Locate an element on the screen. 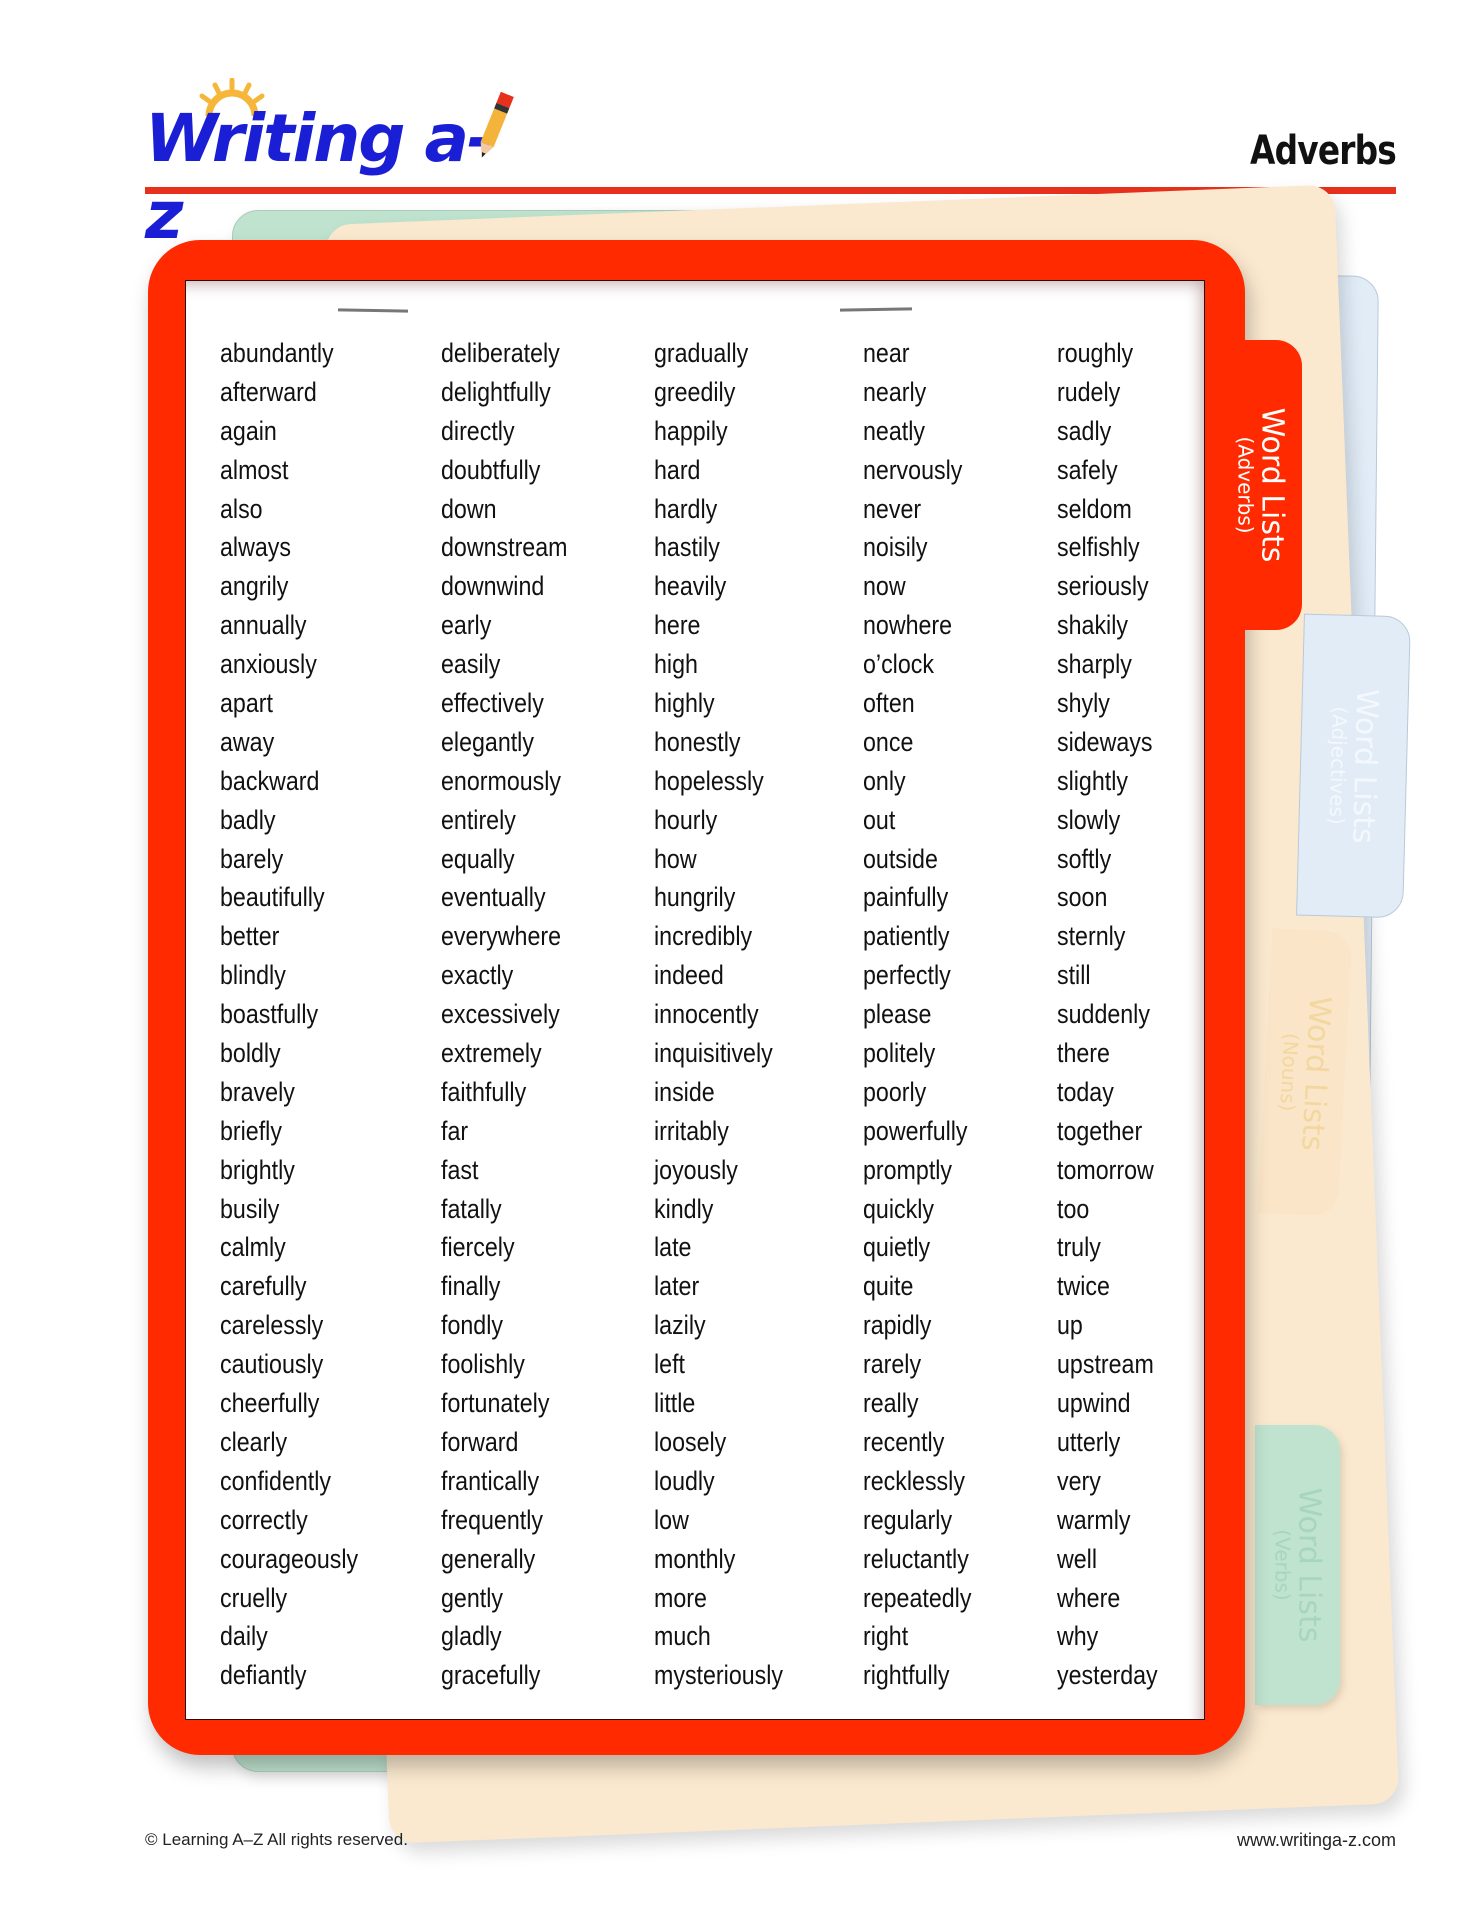  word-list-item: hopelessly is located at coordinates (709, 780).